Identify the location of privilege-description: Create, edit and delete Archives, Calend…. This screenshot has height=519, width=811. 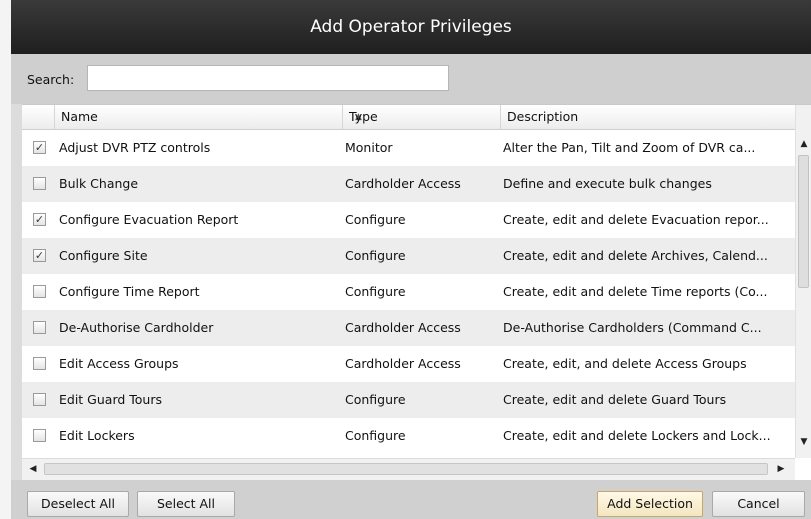
(635, 255).